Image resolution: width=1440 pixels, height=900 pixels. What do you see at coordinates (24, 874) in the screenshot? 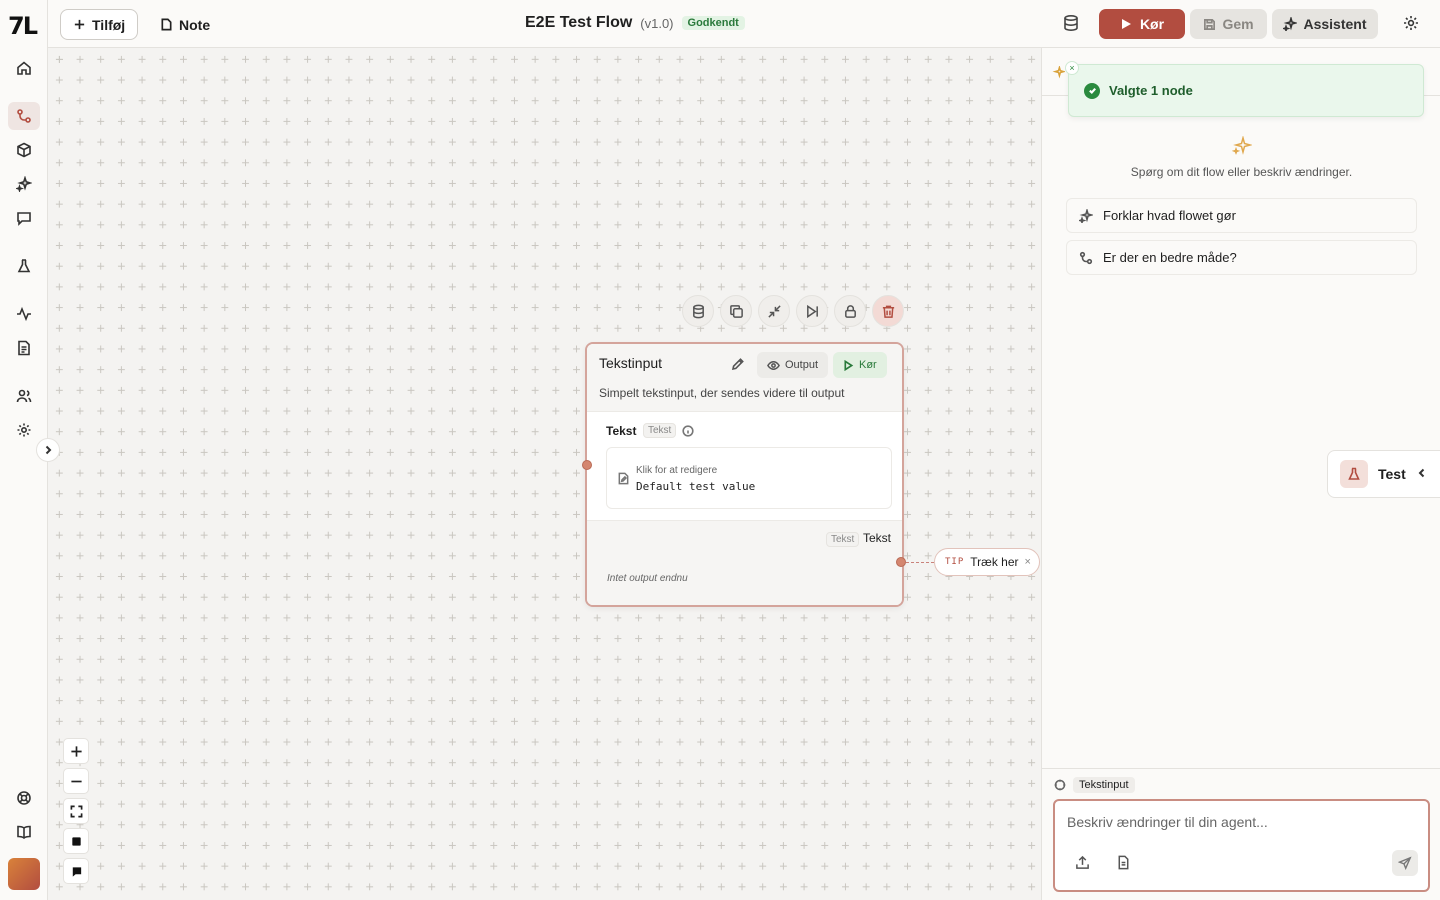
I see `avatar` at bounding box center [24, 874].